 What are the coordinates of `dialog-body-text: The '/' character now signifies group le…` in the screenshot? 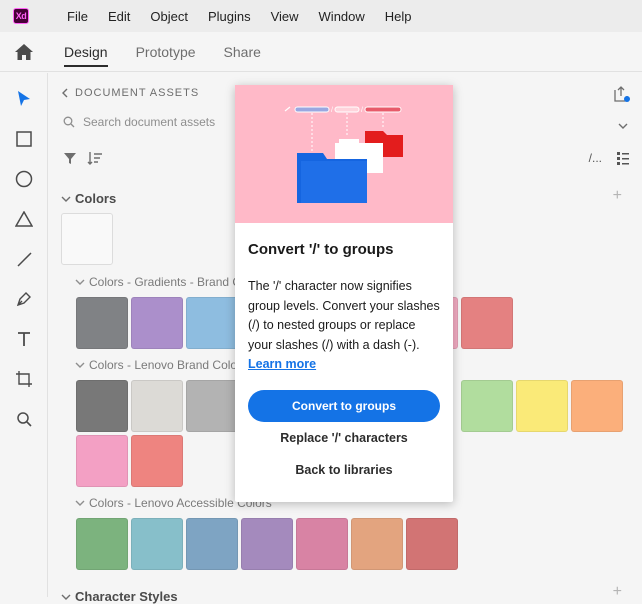 It's located at (344, 315).